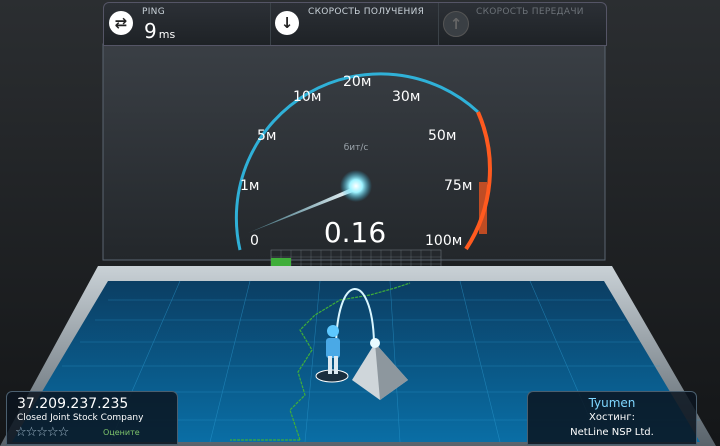 The width and height of the screenshot is (720, 446). What do you see at coordinates (530, 12) in the screenshot?
I see `upload-label: СКОРОСТЬ ПЕРЕДАЧИ` at bounding box center [530, 12].